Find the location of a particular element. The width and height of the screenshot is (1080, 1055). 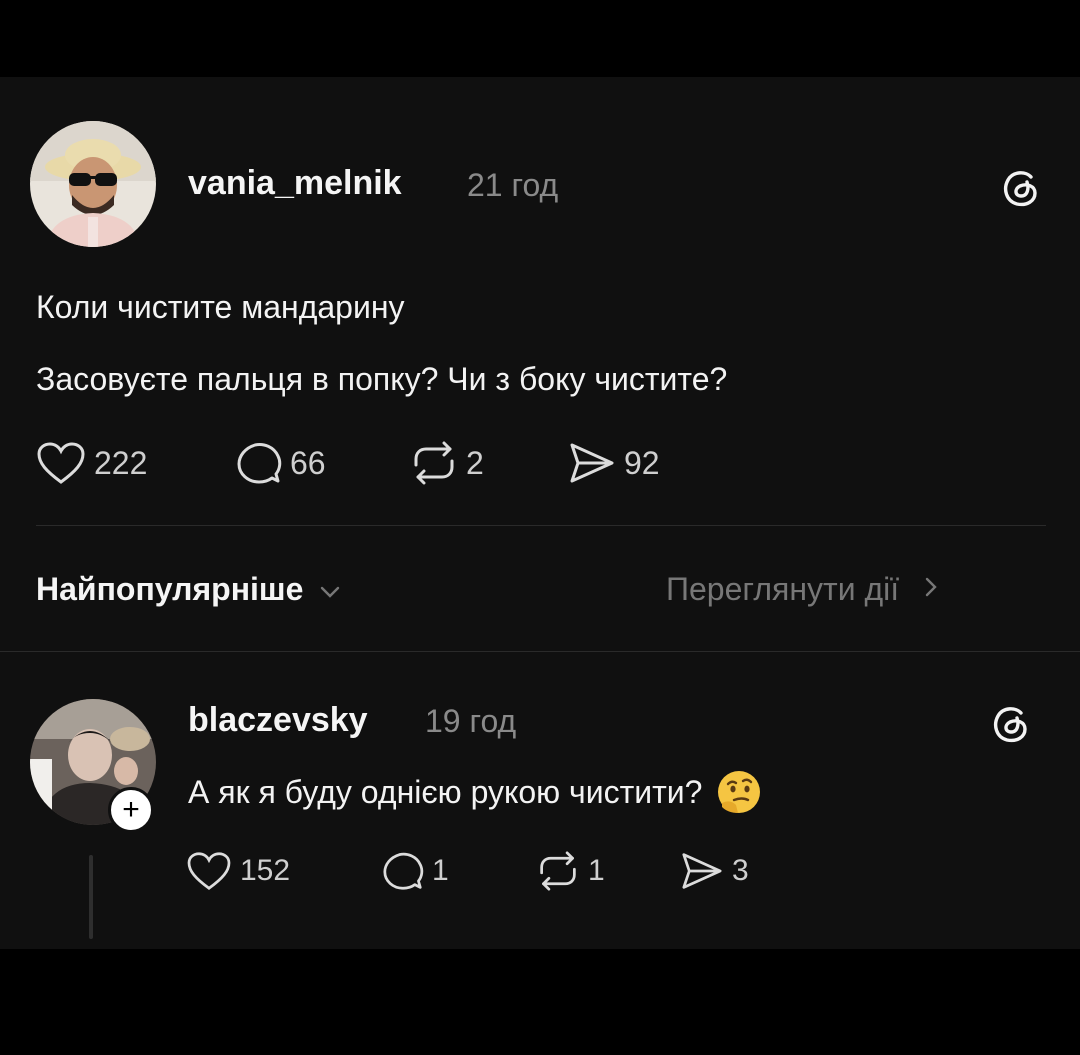

view-activity-link: Переглянути дії is located at coordinates (803, 589).